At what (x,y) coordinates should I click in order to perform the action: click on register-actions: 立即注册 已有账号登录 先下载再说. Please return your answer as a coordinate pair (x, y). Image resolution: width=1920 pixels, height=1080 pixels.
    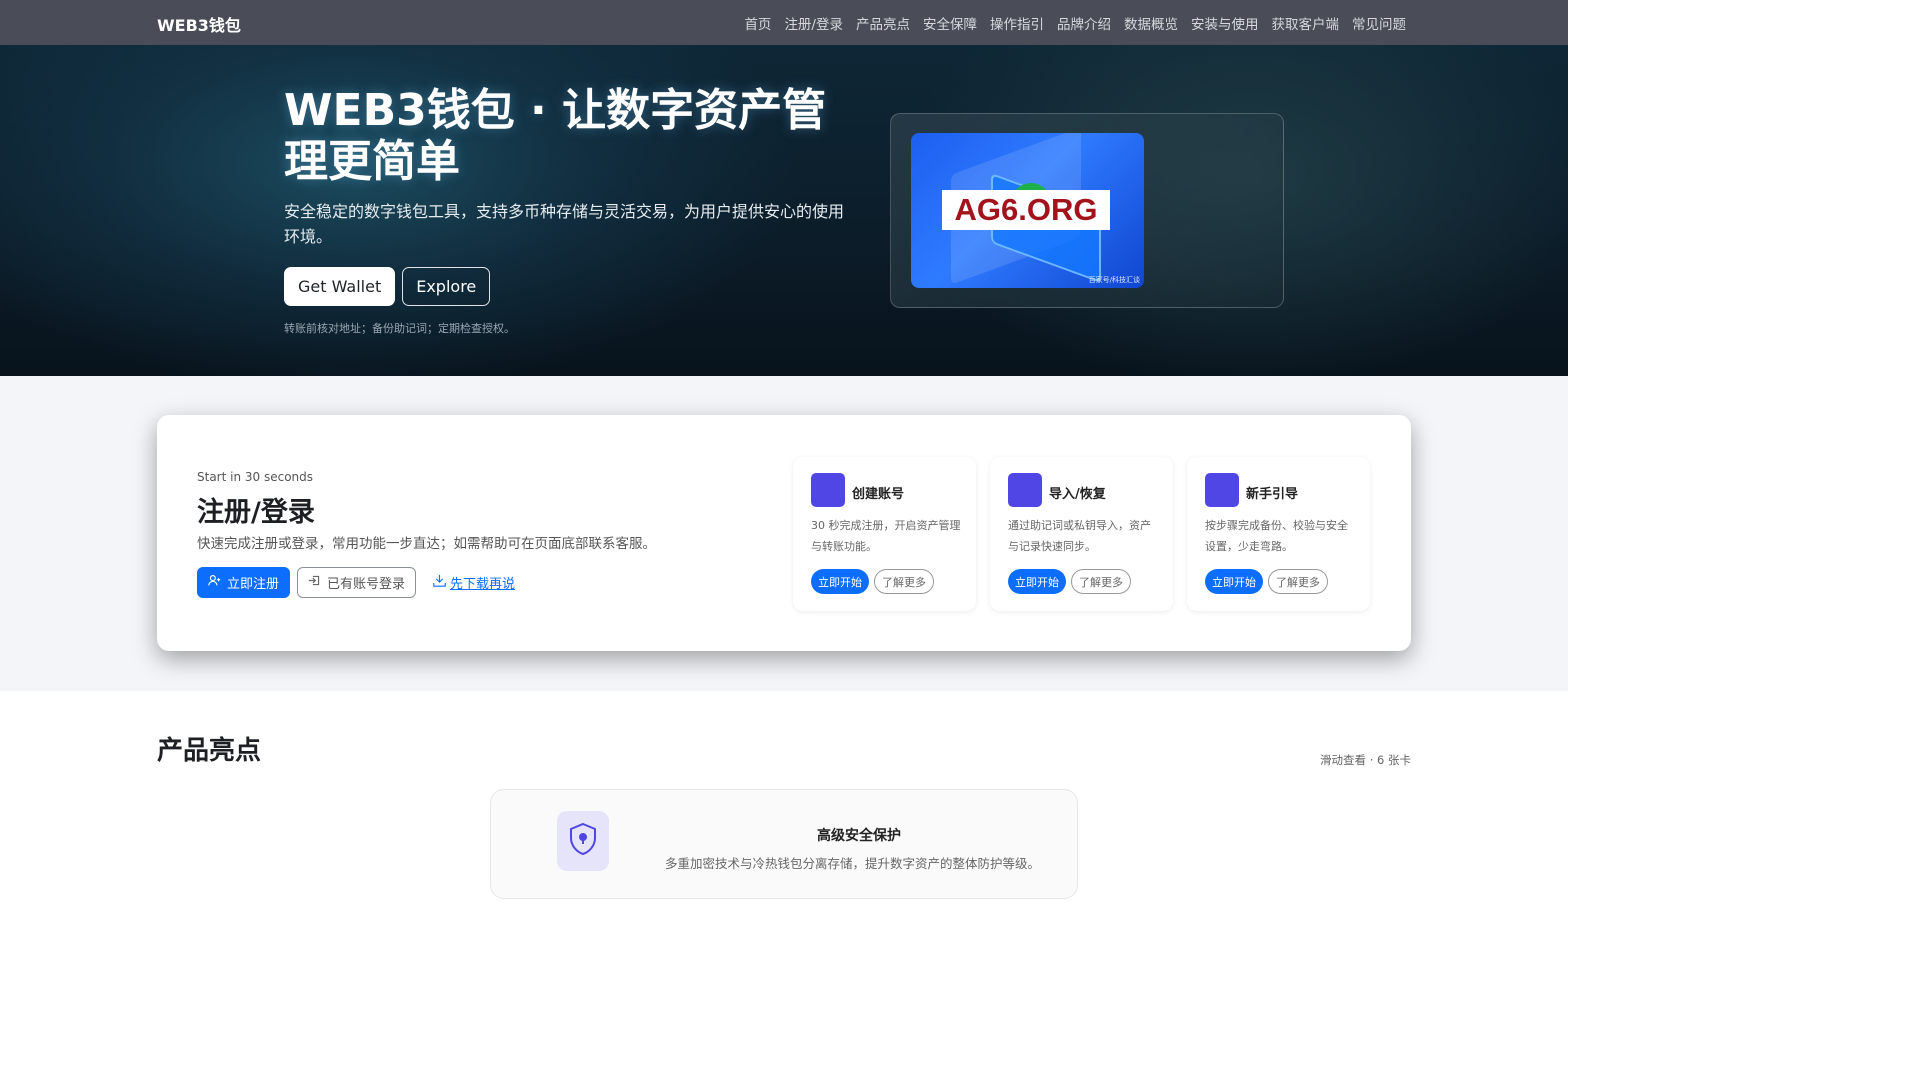
    Looking at the image, I should click on (356, 582).